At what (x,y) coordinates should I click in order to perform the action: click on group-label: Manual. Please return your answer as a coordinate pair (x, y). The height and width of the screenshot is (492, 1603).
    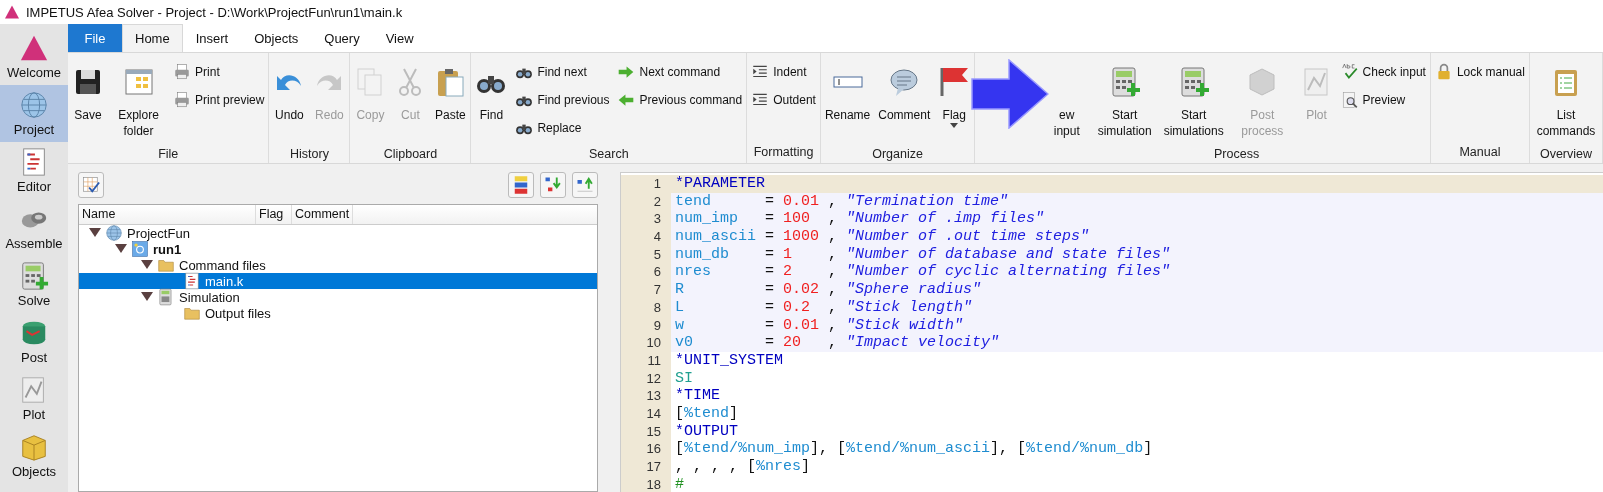
    Looking at the image, I should click on (1480, 152).